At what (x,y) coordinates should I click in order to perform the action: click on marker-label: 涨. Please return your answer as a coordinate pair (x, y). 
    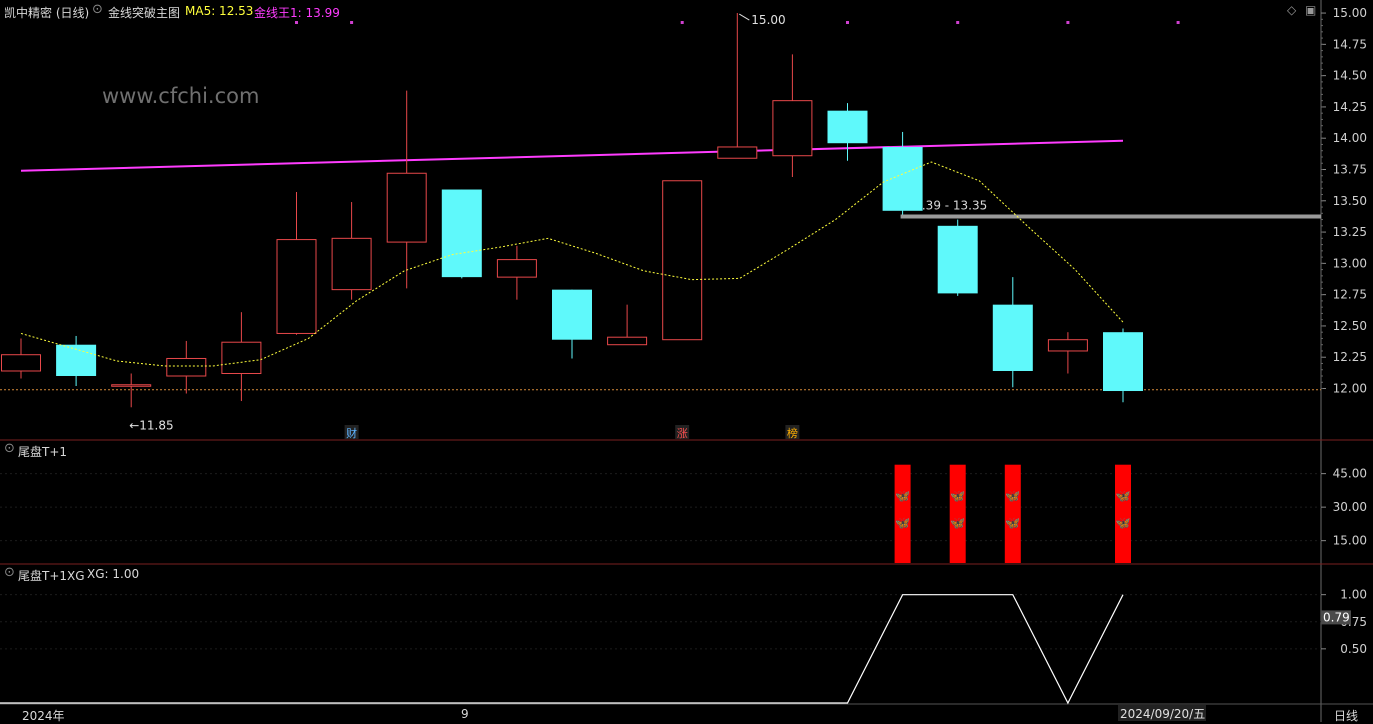
    Looking at the image, I should click on (682, 433).